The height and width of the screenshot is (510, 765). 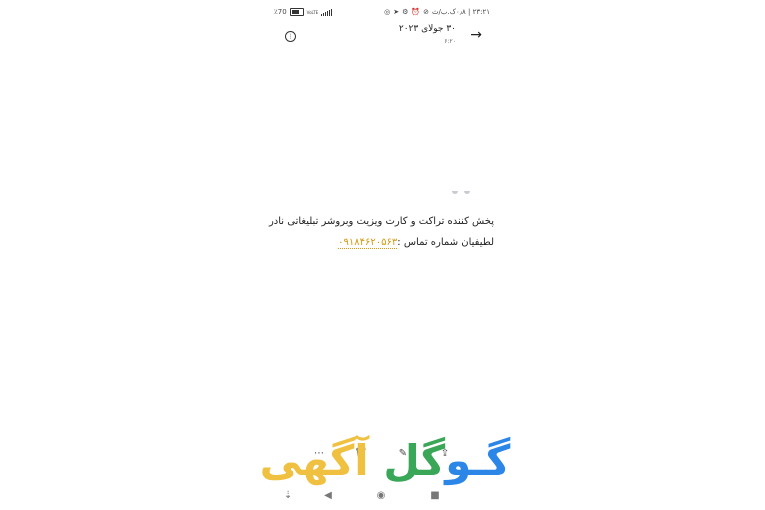 What do you see at coordinates (312, 12) in the screenshot?
I see `network-label: VoLTE` at bounding box center [312, 12].